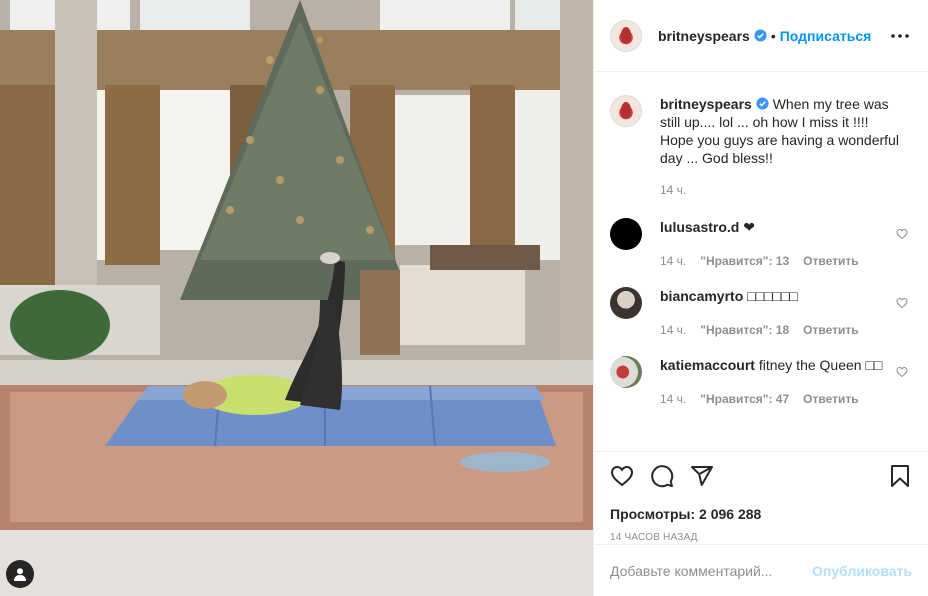  I want to click on more-dots-icon, so click(900, 35).